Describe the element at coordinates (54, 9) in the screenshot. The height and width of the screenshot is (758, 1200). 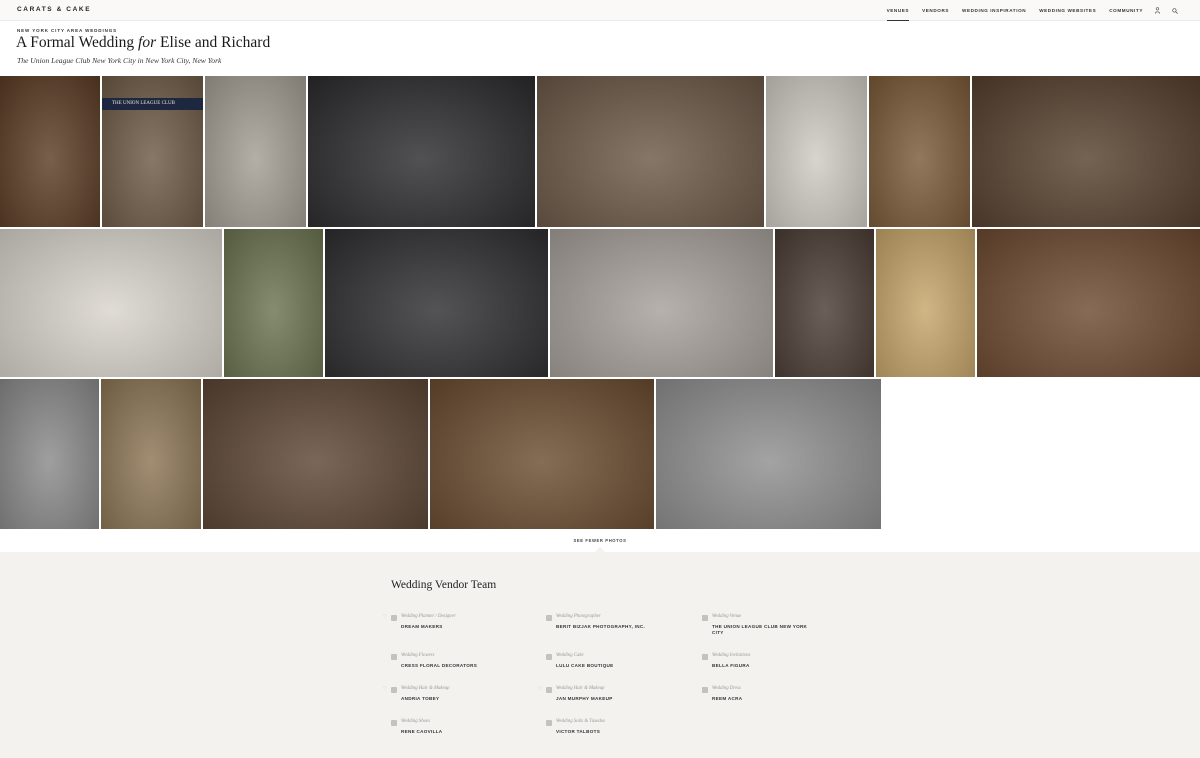
I see `site-logo: CARATS & CAKE` at that location.